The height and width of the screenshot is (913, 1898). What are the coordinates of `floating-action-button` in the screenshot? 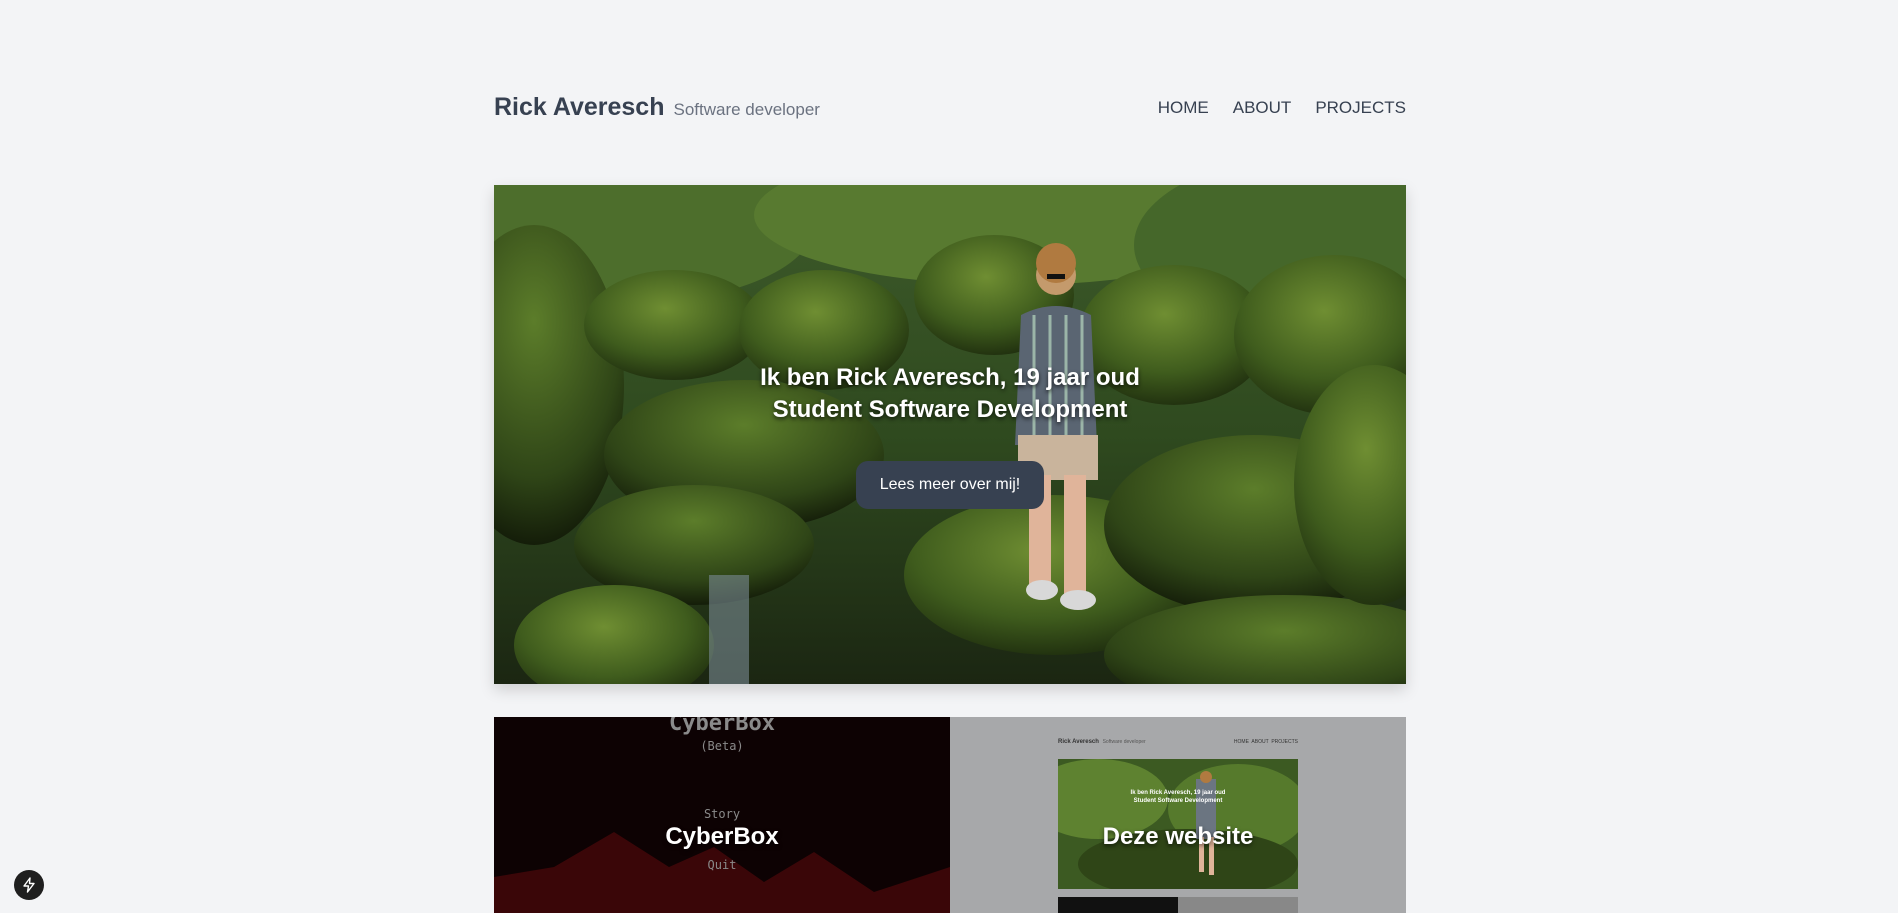 It's located at (29, 885).